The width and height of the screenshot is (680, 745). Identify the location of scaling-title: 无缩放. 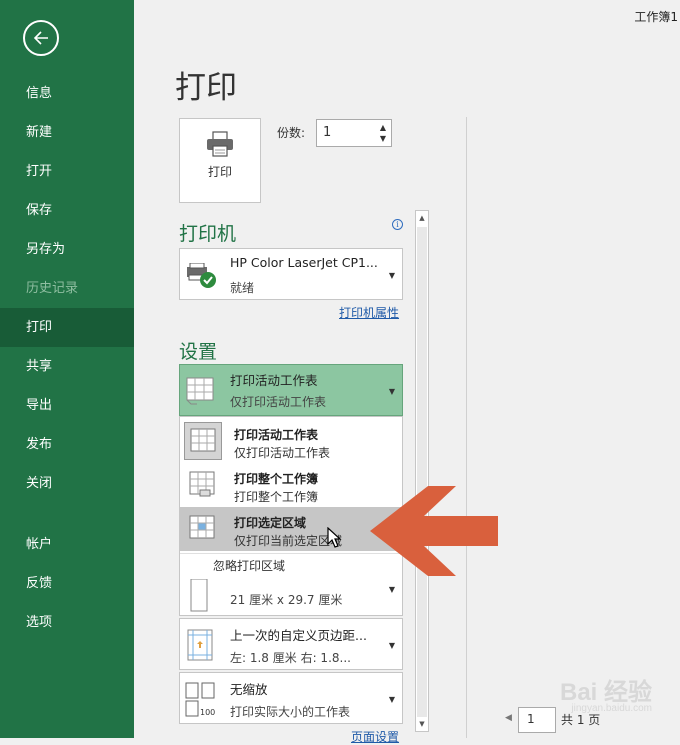
(249, 689).